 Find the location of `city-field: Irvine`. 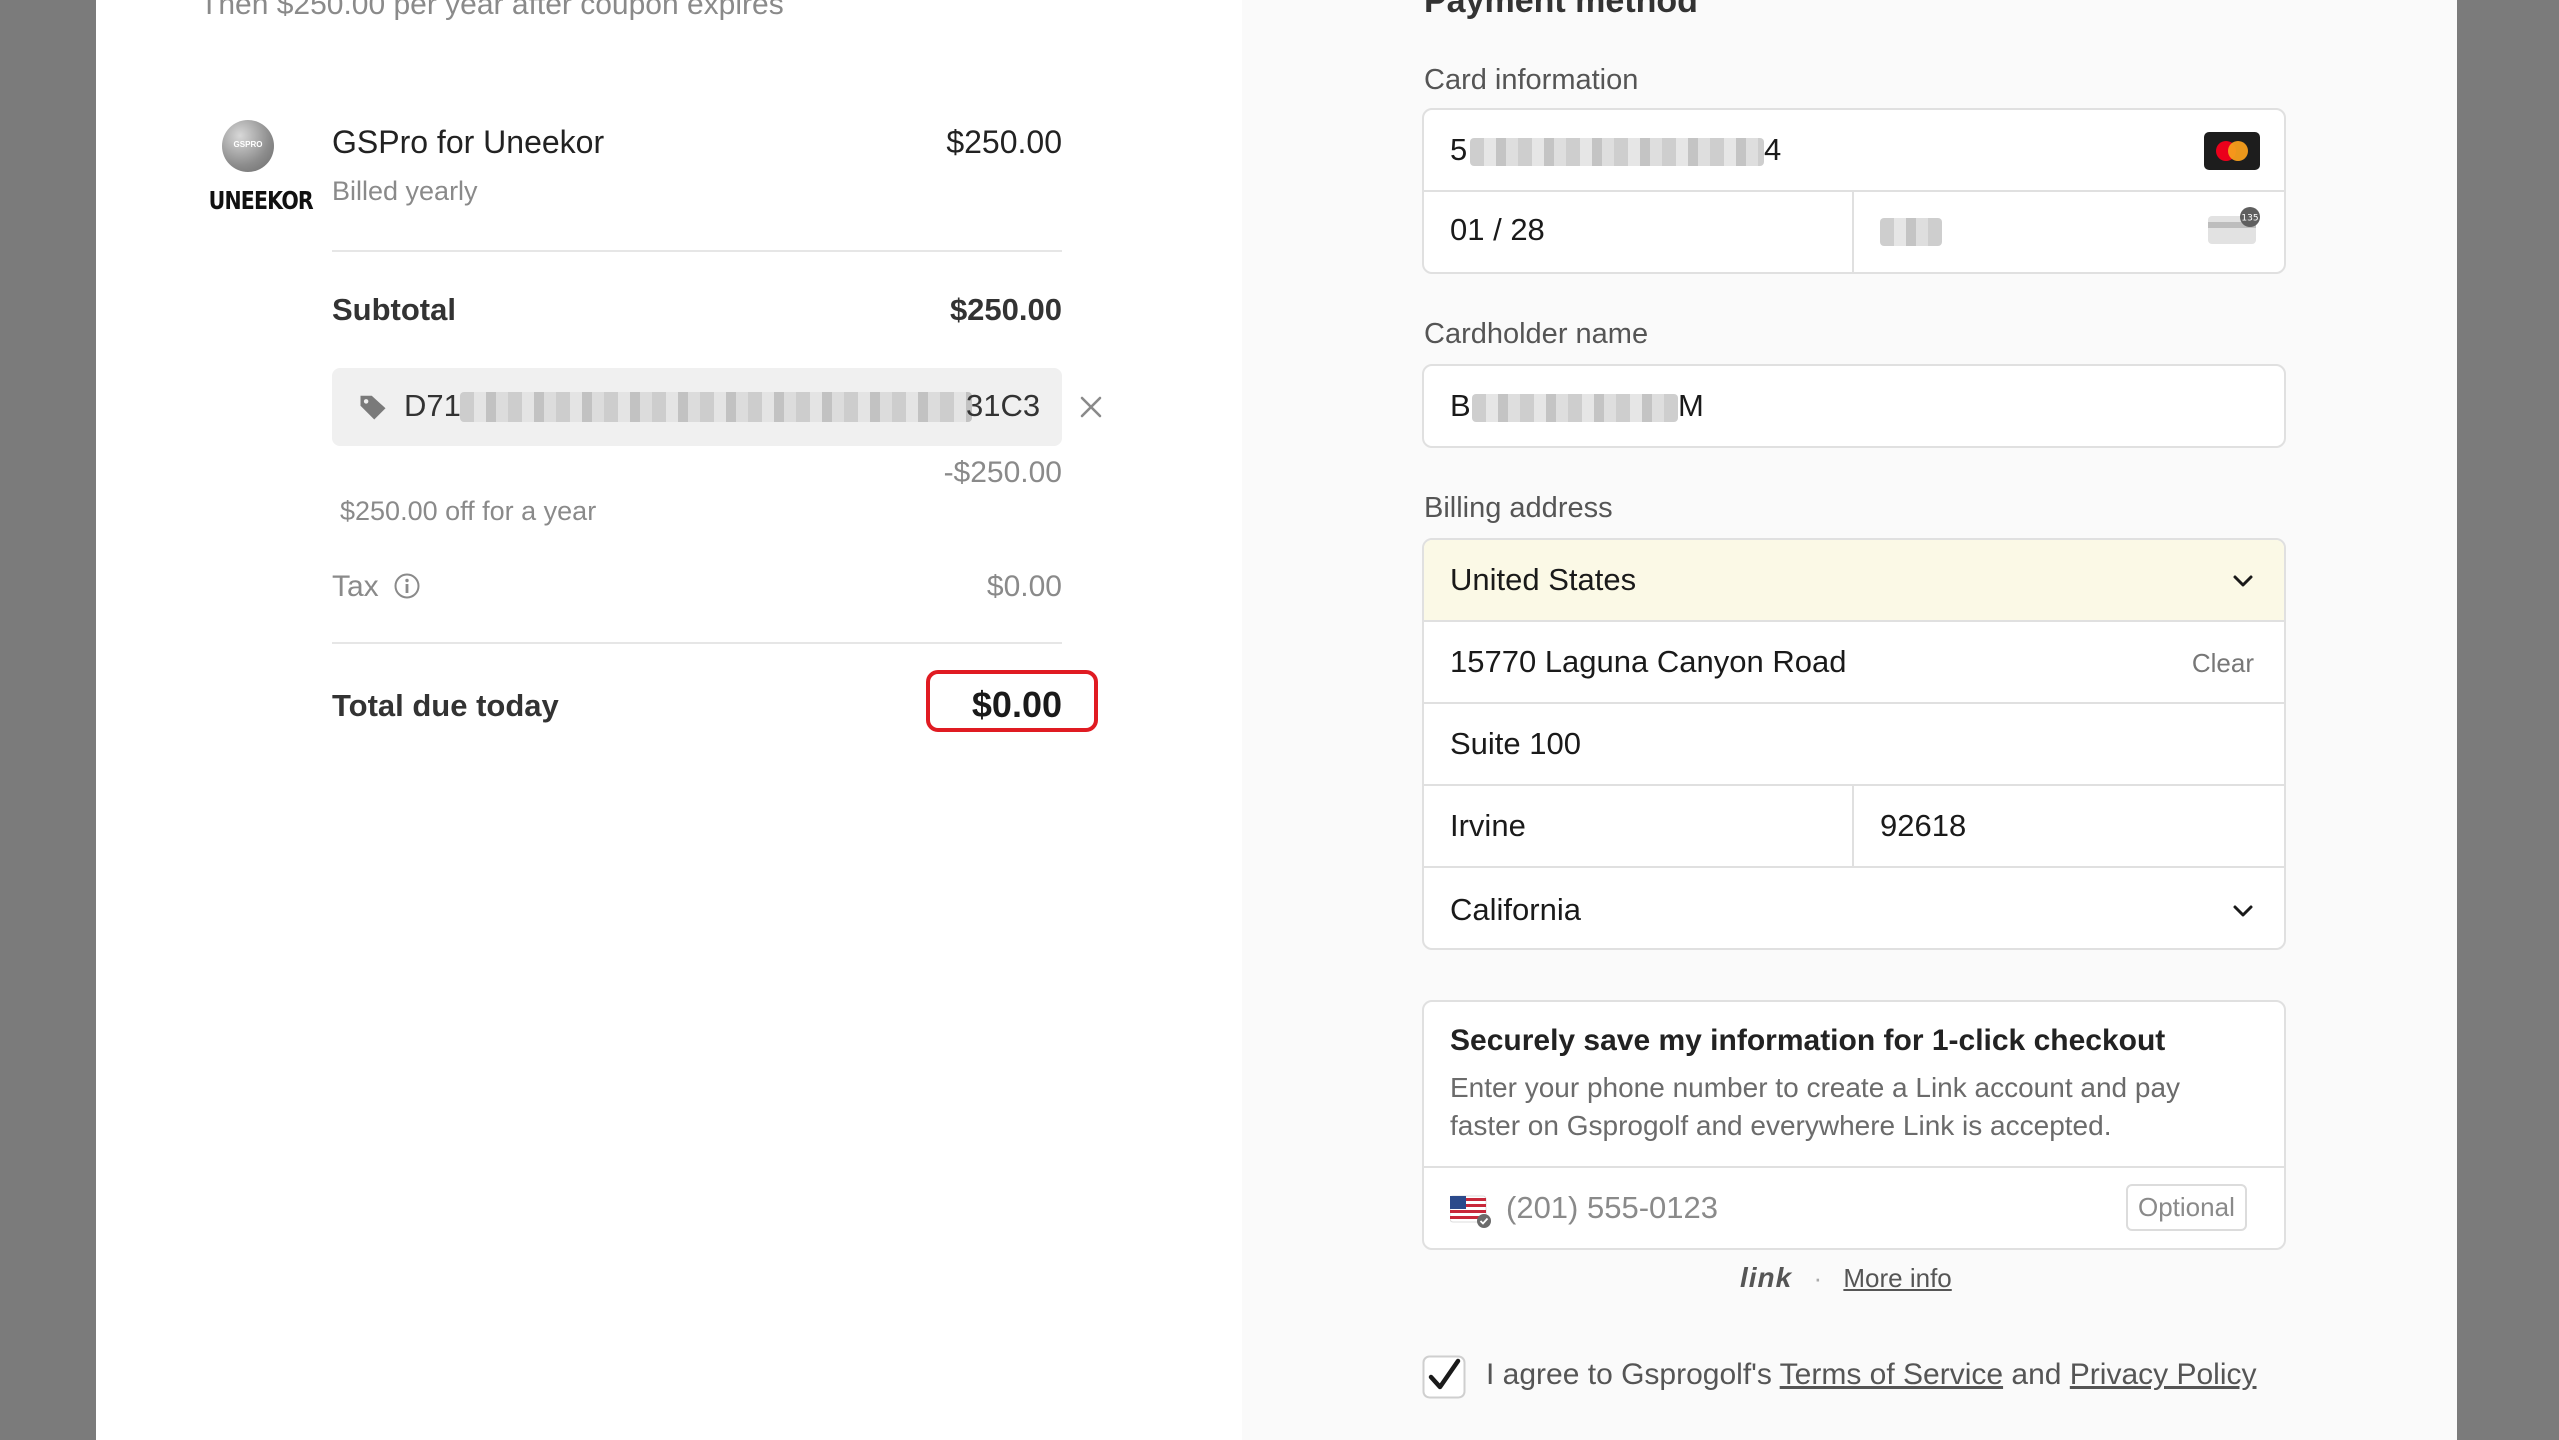

city-field: Irvine is located at coordinates (1639, 827).